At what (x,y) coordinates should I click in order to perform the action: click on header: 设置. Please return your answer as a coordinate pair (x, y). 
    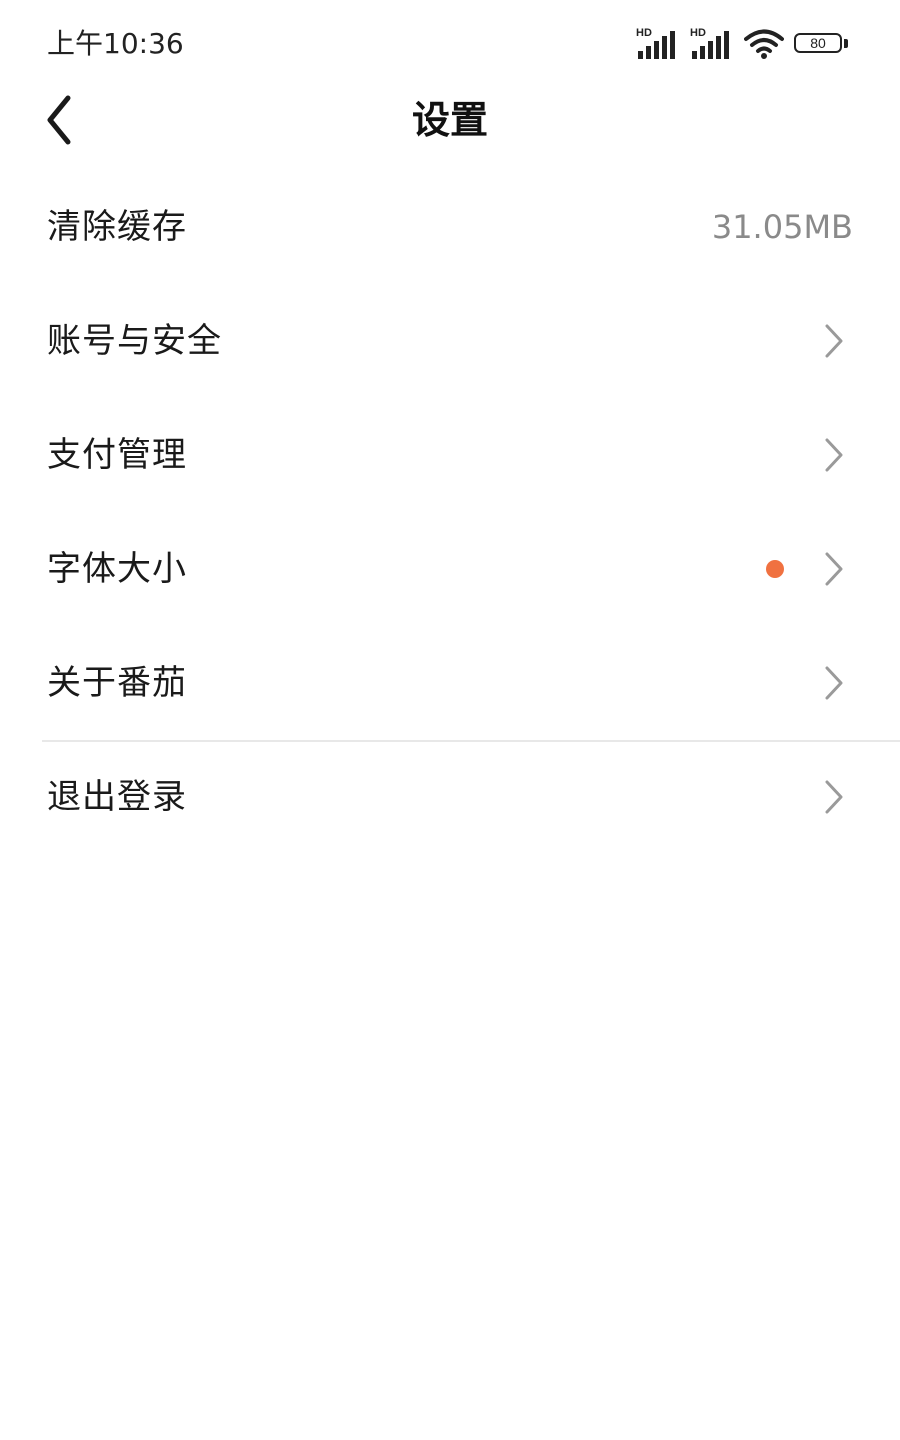
    Looking at the image, I should click on (450, 120).